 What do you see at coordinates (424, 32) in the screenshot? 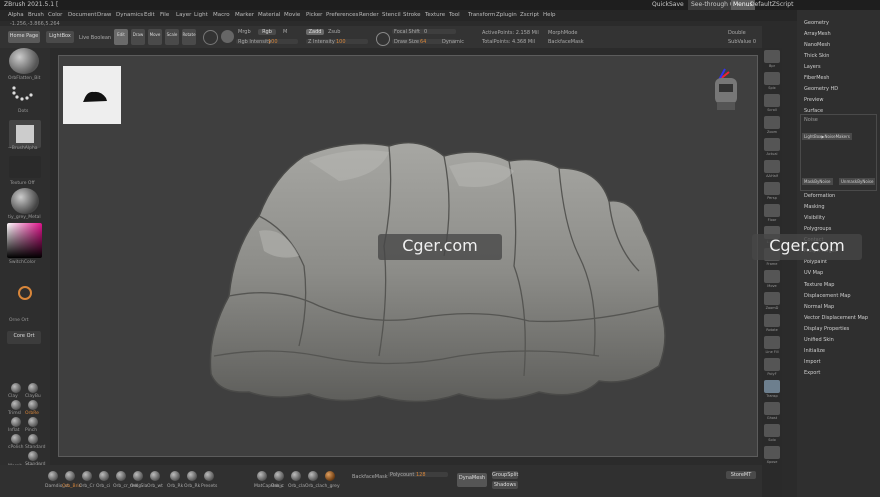
I see `focal-shift-slider: Focal Shift 0` at bounding box center [424, 32].